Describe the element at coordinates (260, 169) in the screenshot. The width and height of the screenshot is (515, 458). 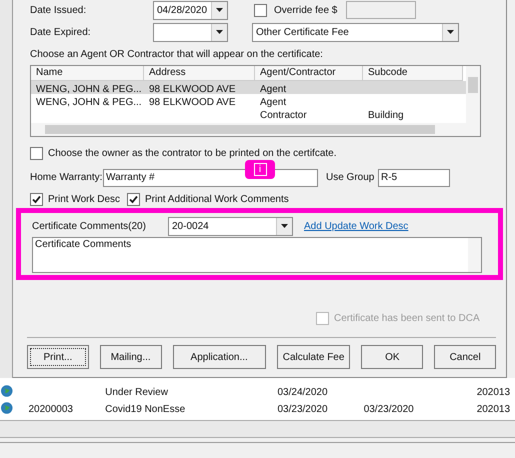
I see `callout-marker: i` at that location.